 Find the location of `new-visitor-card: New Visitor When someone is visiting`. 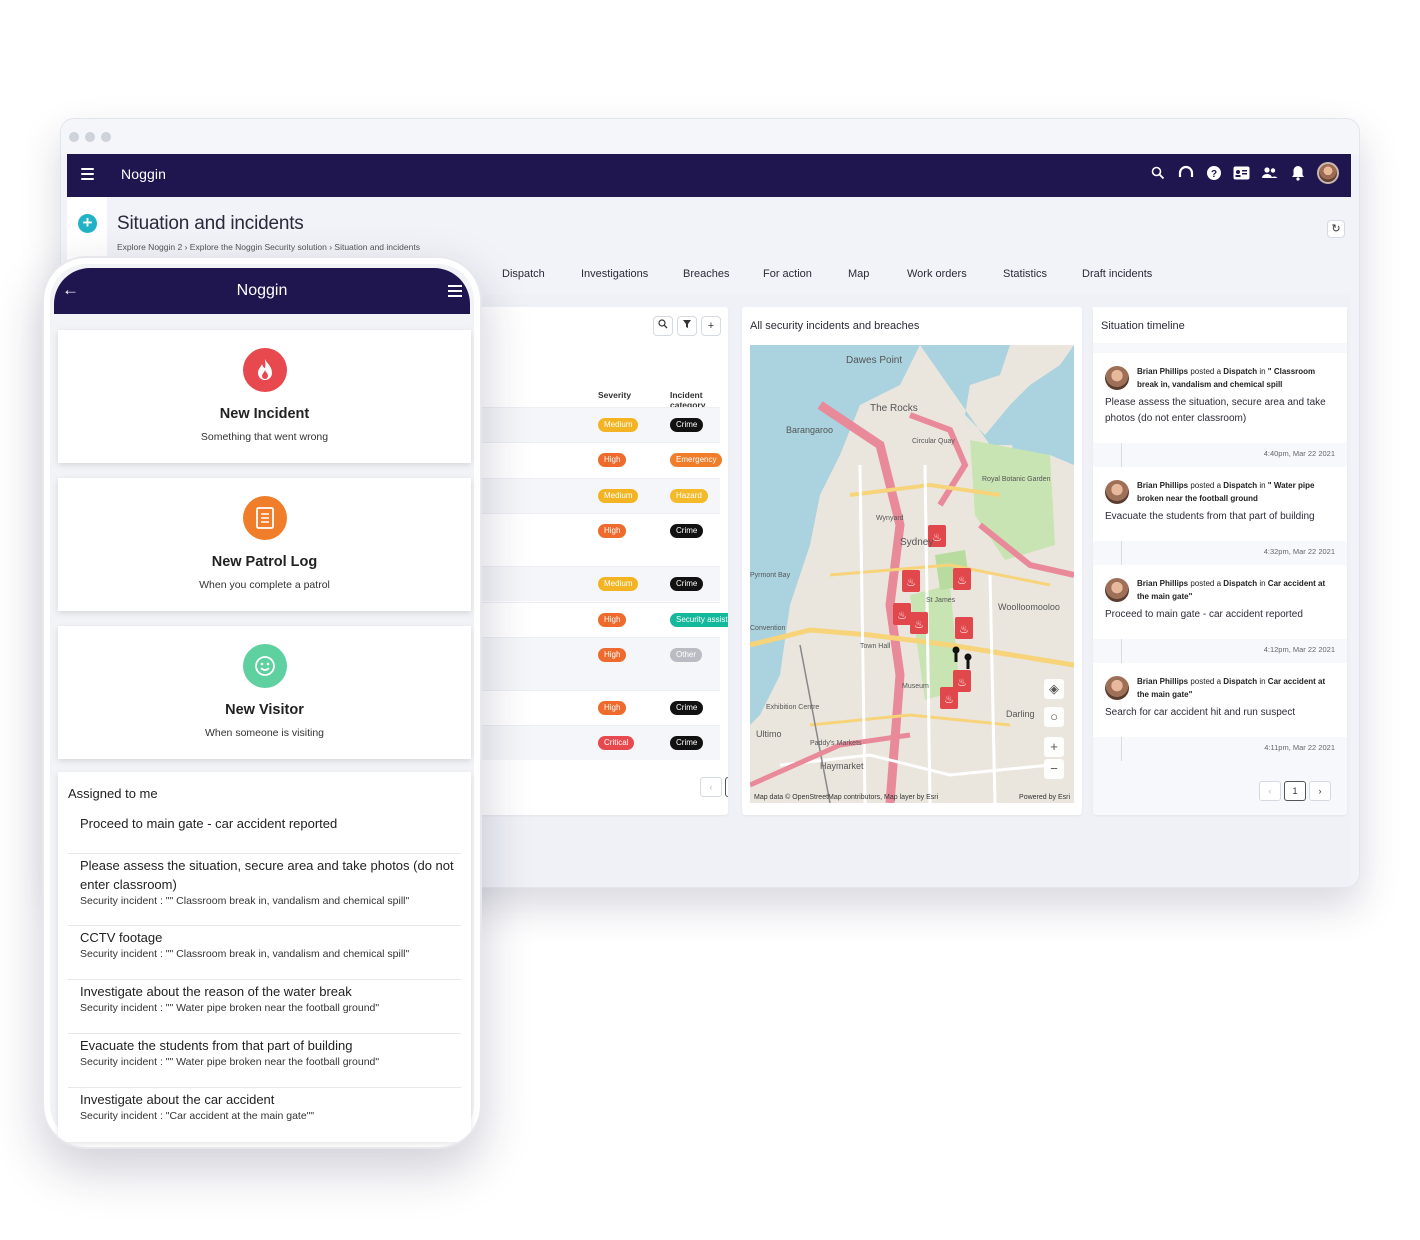

new-visitor-card: New Visitor When someone is visiting is located at coordinates (264, 692).